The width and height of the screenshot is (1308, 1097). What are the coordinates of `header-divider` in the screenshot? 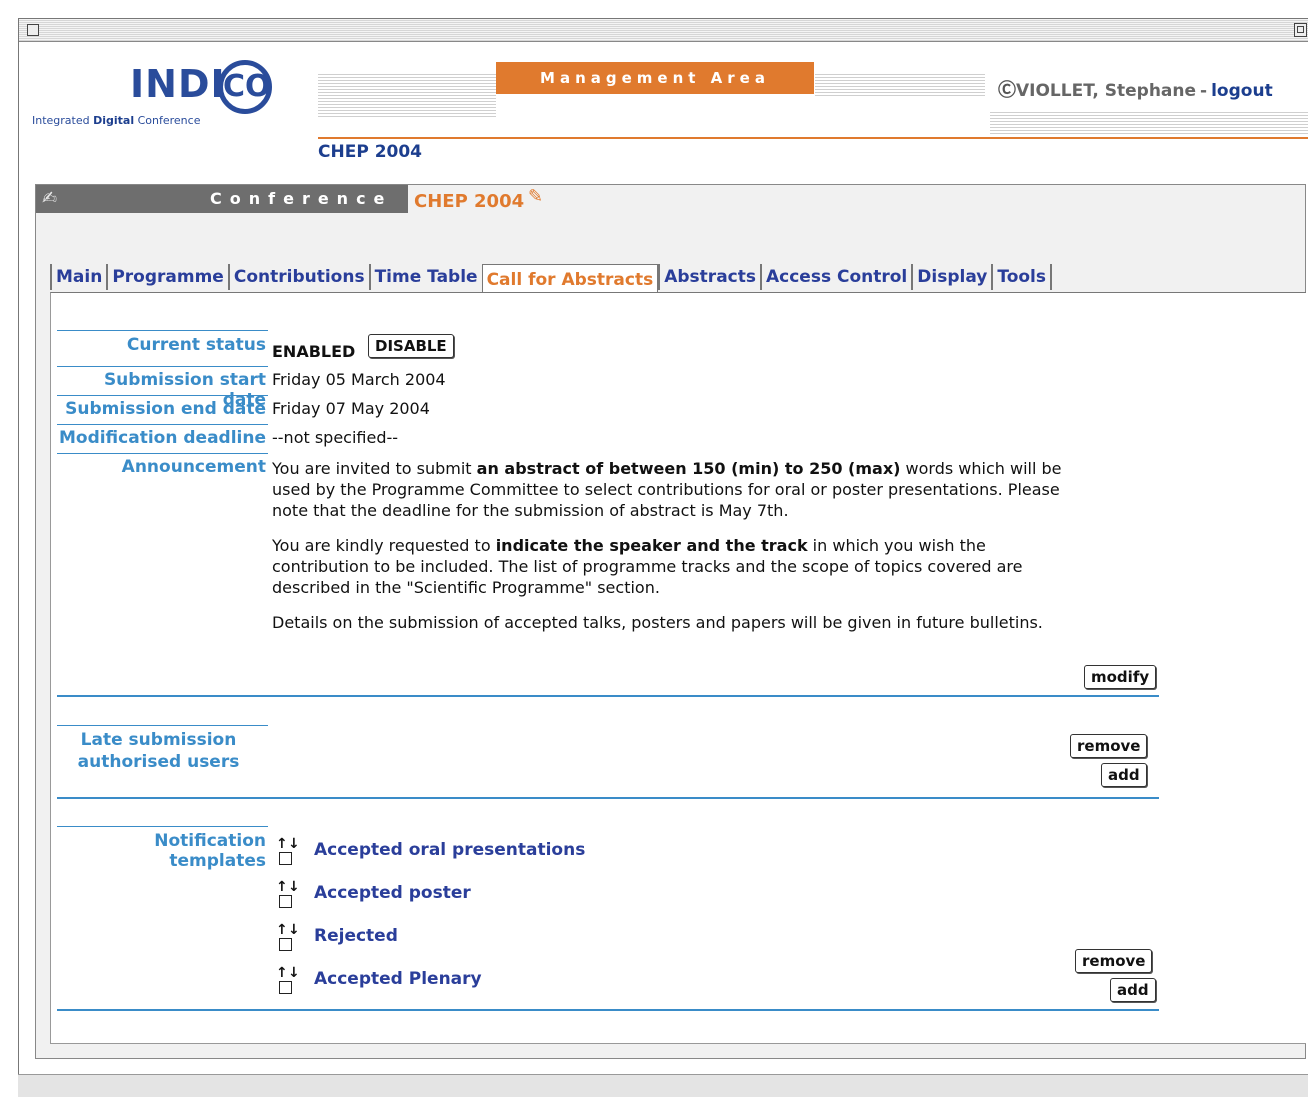 It's located at (813, 138).